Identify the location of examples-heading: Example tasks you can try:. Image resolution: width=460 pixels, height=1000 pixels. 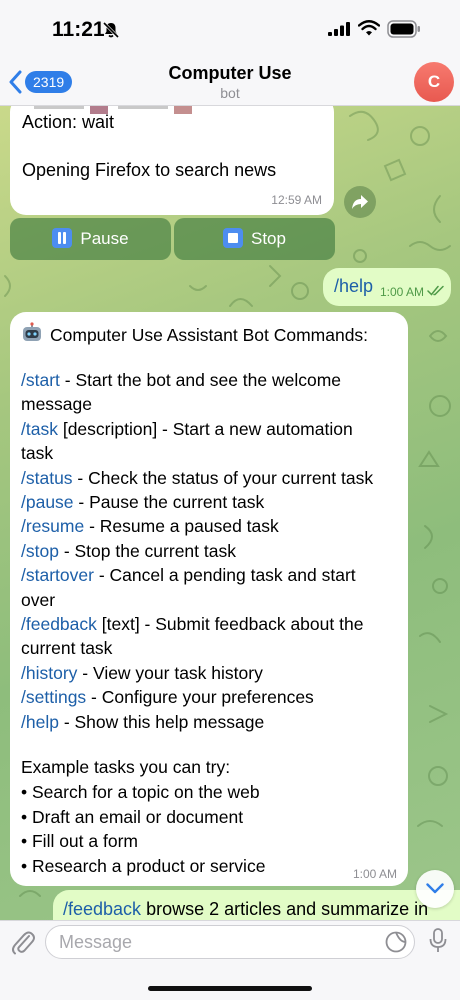
(126, 767).